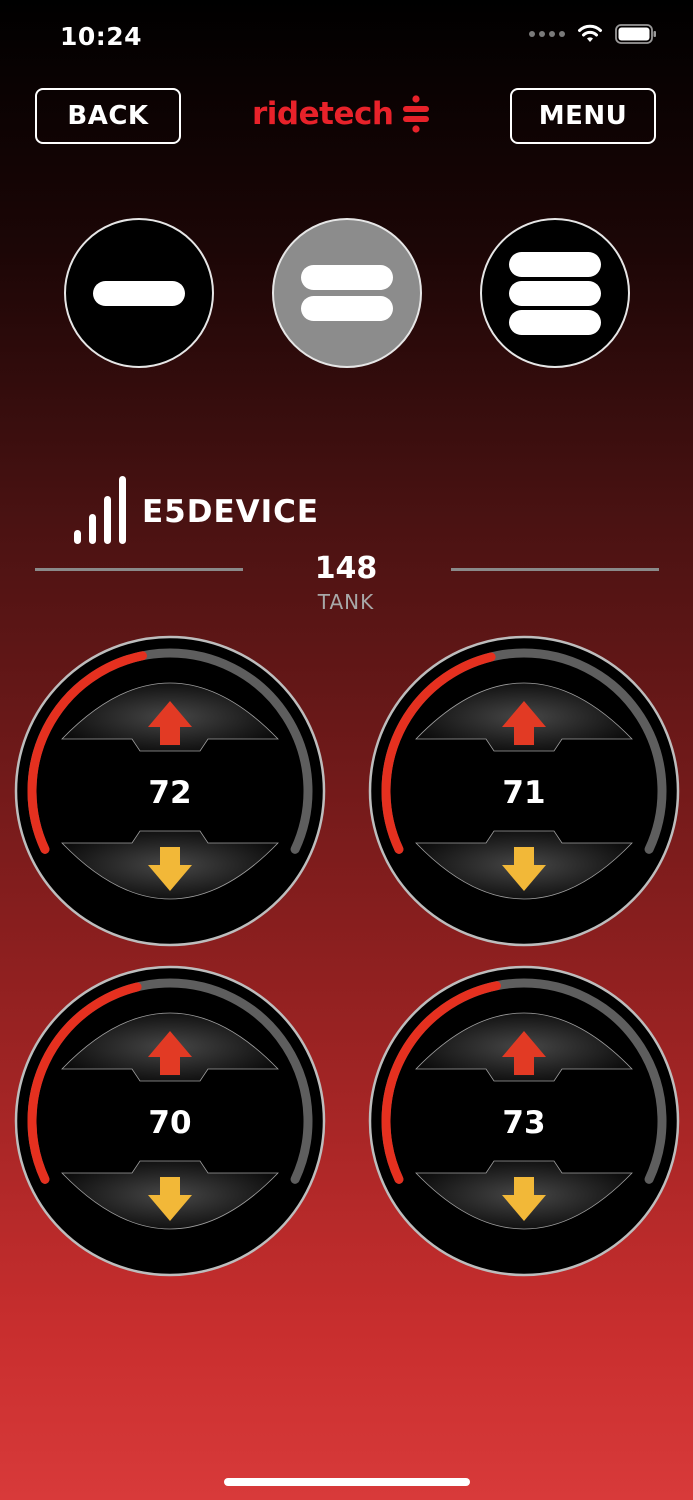 Image resolution: width=693 pixels, height=1500 pixels. I want to click on gauge-pressure-value: 72, so click(170, 793).